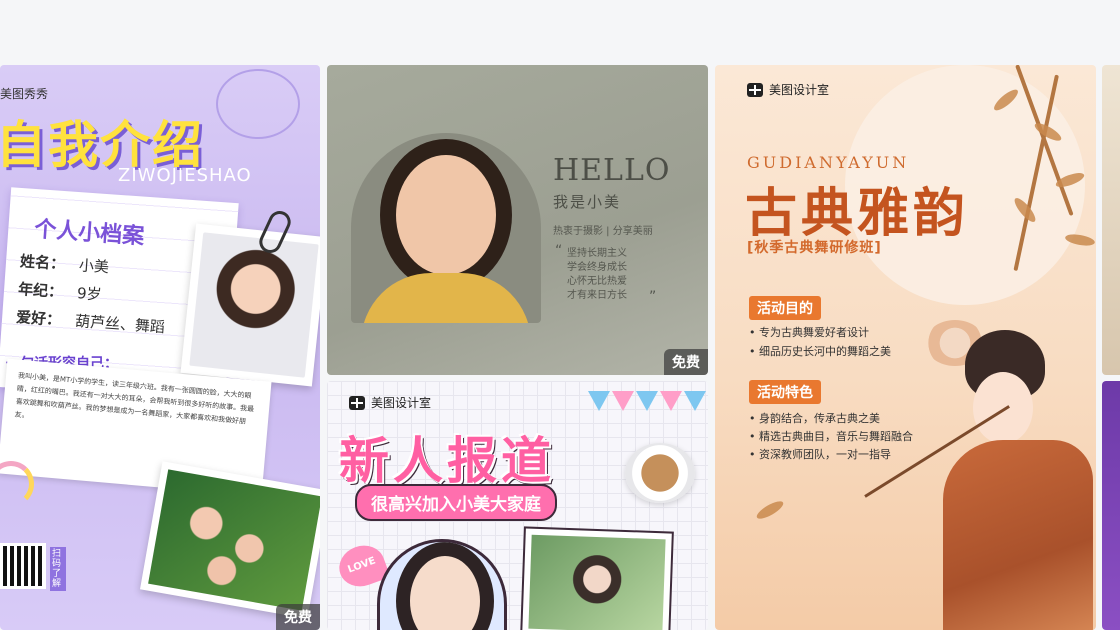  I want to click on coffee-cup-icon, so click(660, 473).